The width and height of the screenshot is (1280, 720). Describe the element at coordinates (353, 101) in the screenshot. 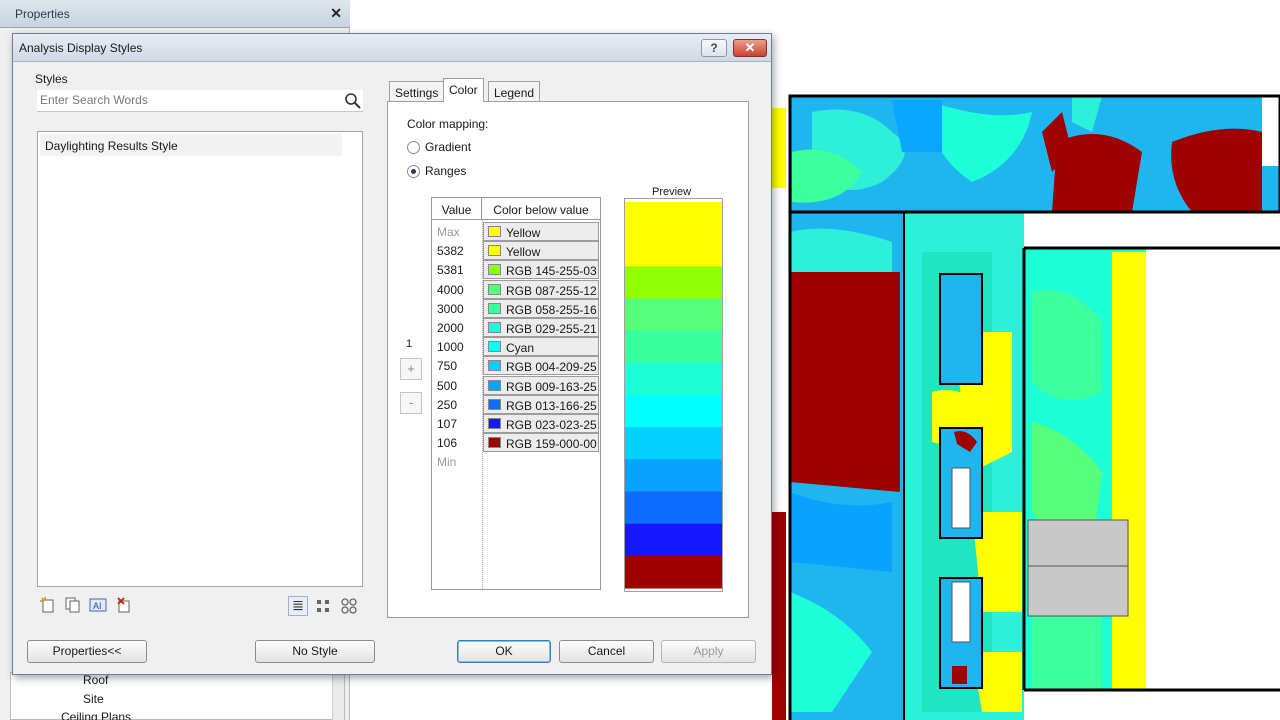

I see `search-icon` at that location.